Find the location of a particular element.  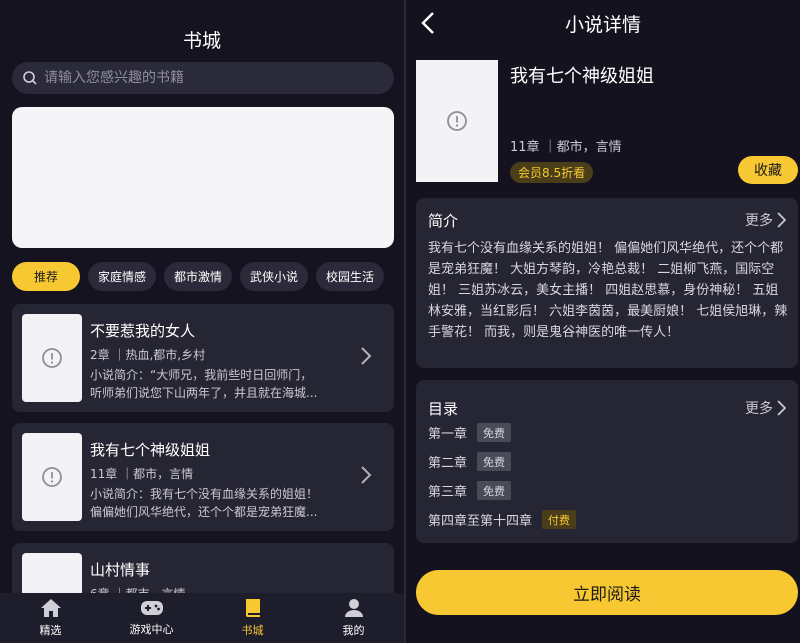

tab-label: 我的 is located at coordinates (353, 630).